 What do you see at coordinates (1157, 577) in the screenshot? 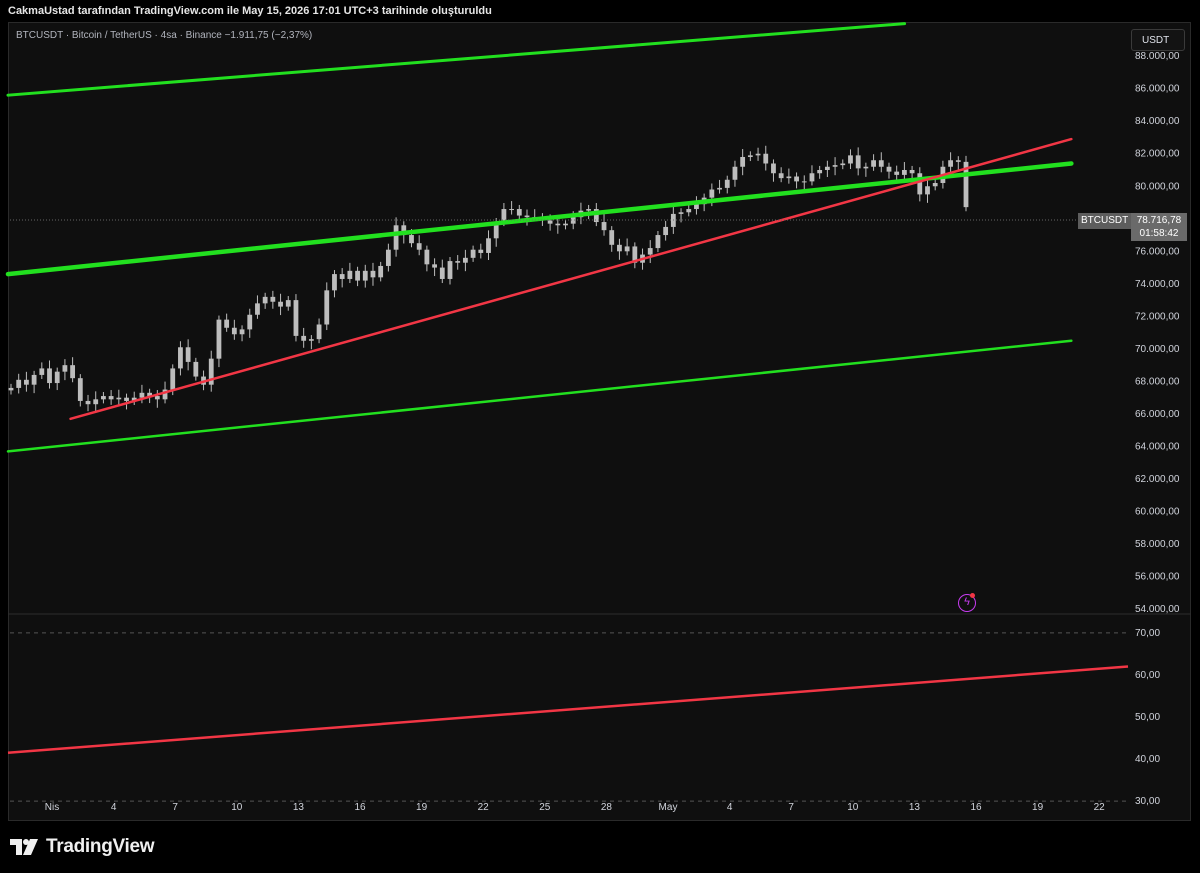
I see `price-tick-label: 56.000,00` at bounding box center [1157, 577].